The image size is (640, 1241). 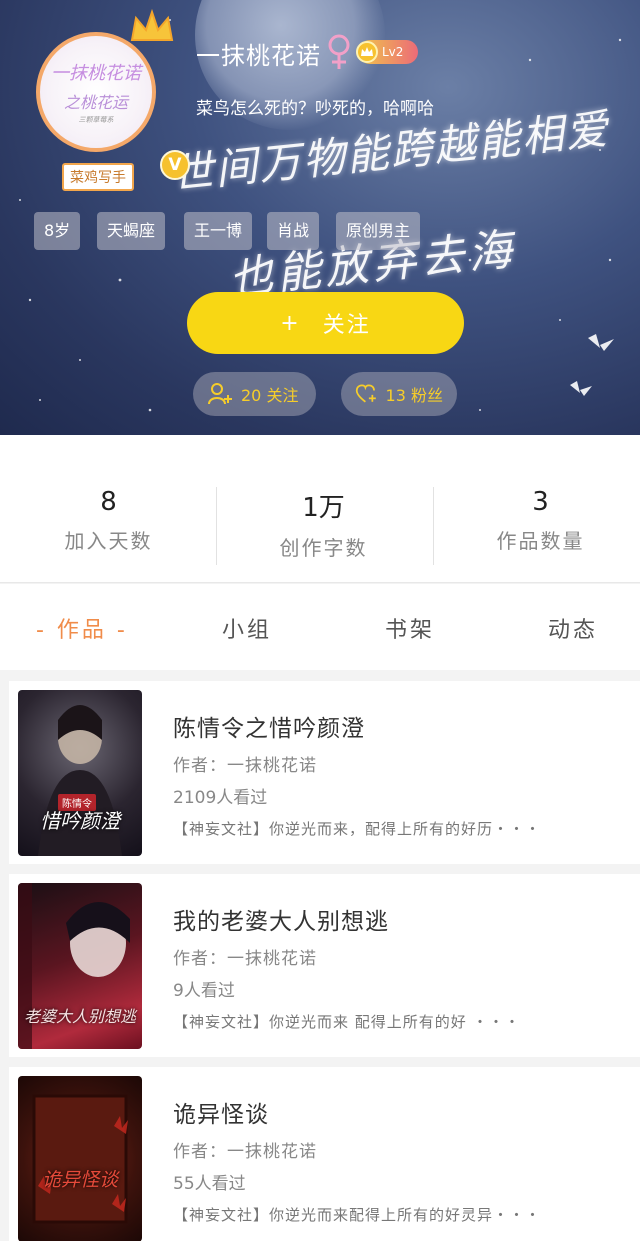 What do you see at coordinates (367, 52) in the screenshot?
I see `level-crown-icon` at bounding box center [367, 52].